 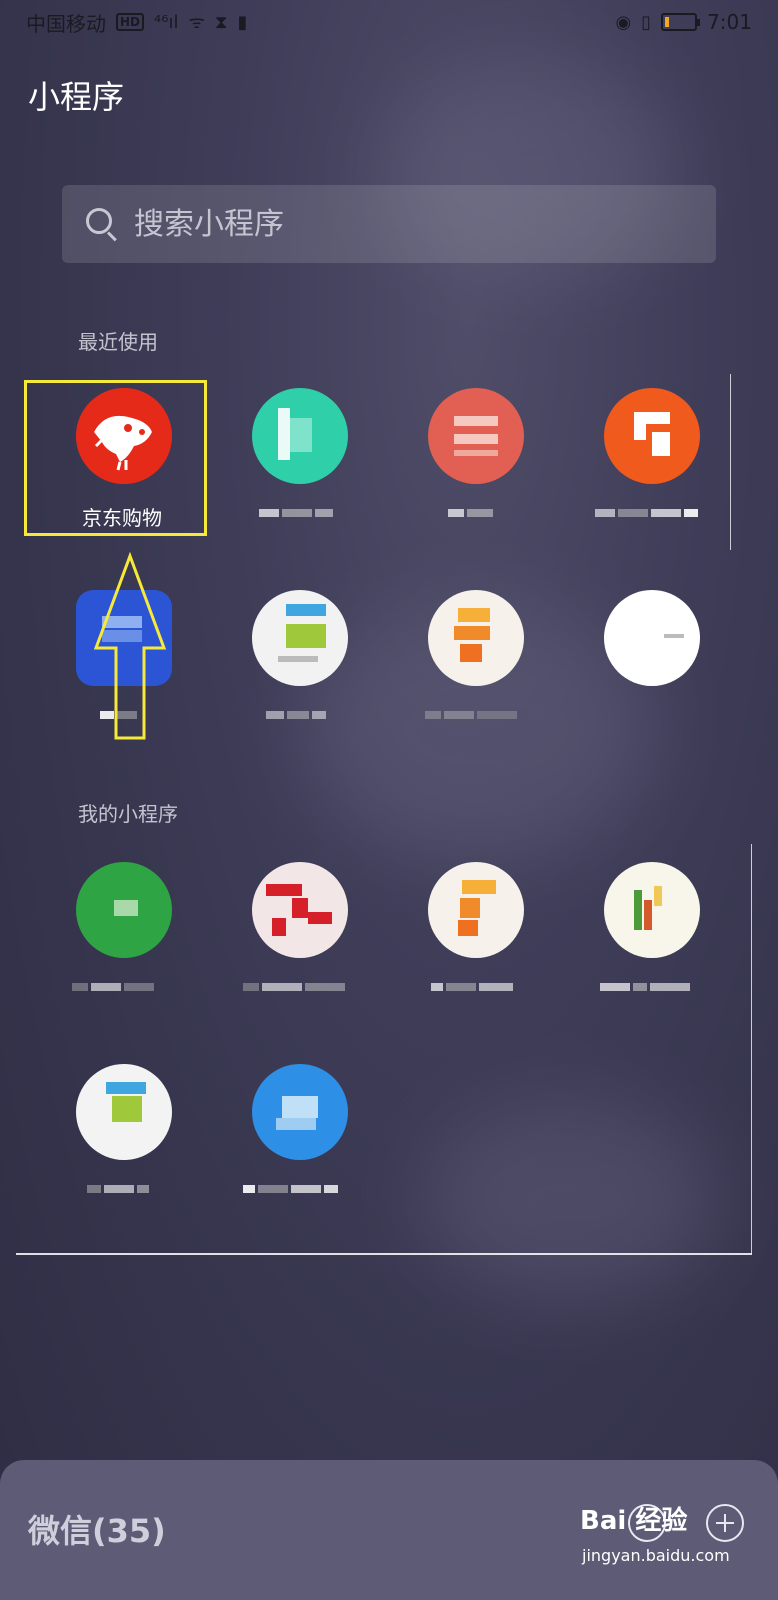 I want to click on wechat-bottom-panel: 微信(35) Bai 经验 jingyan.baidu.com, so click(x=389, y=1530).